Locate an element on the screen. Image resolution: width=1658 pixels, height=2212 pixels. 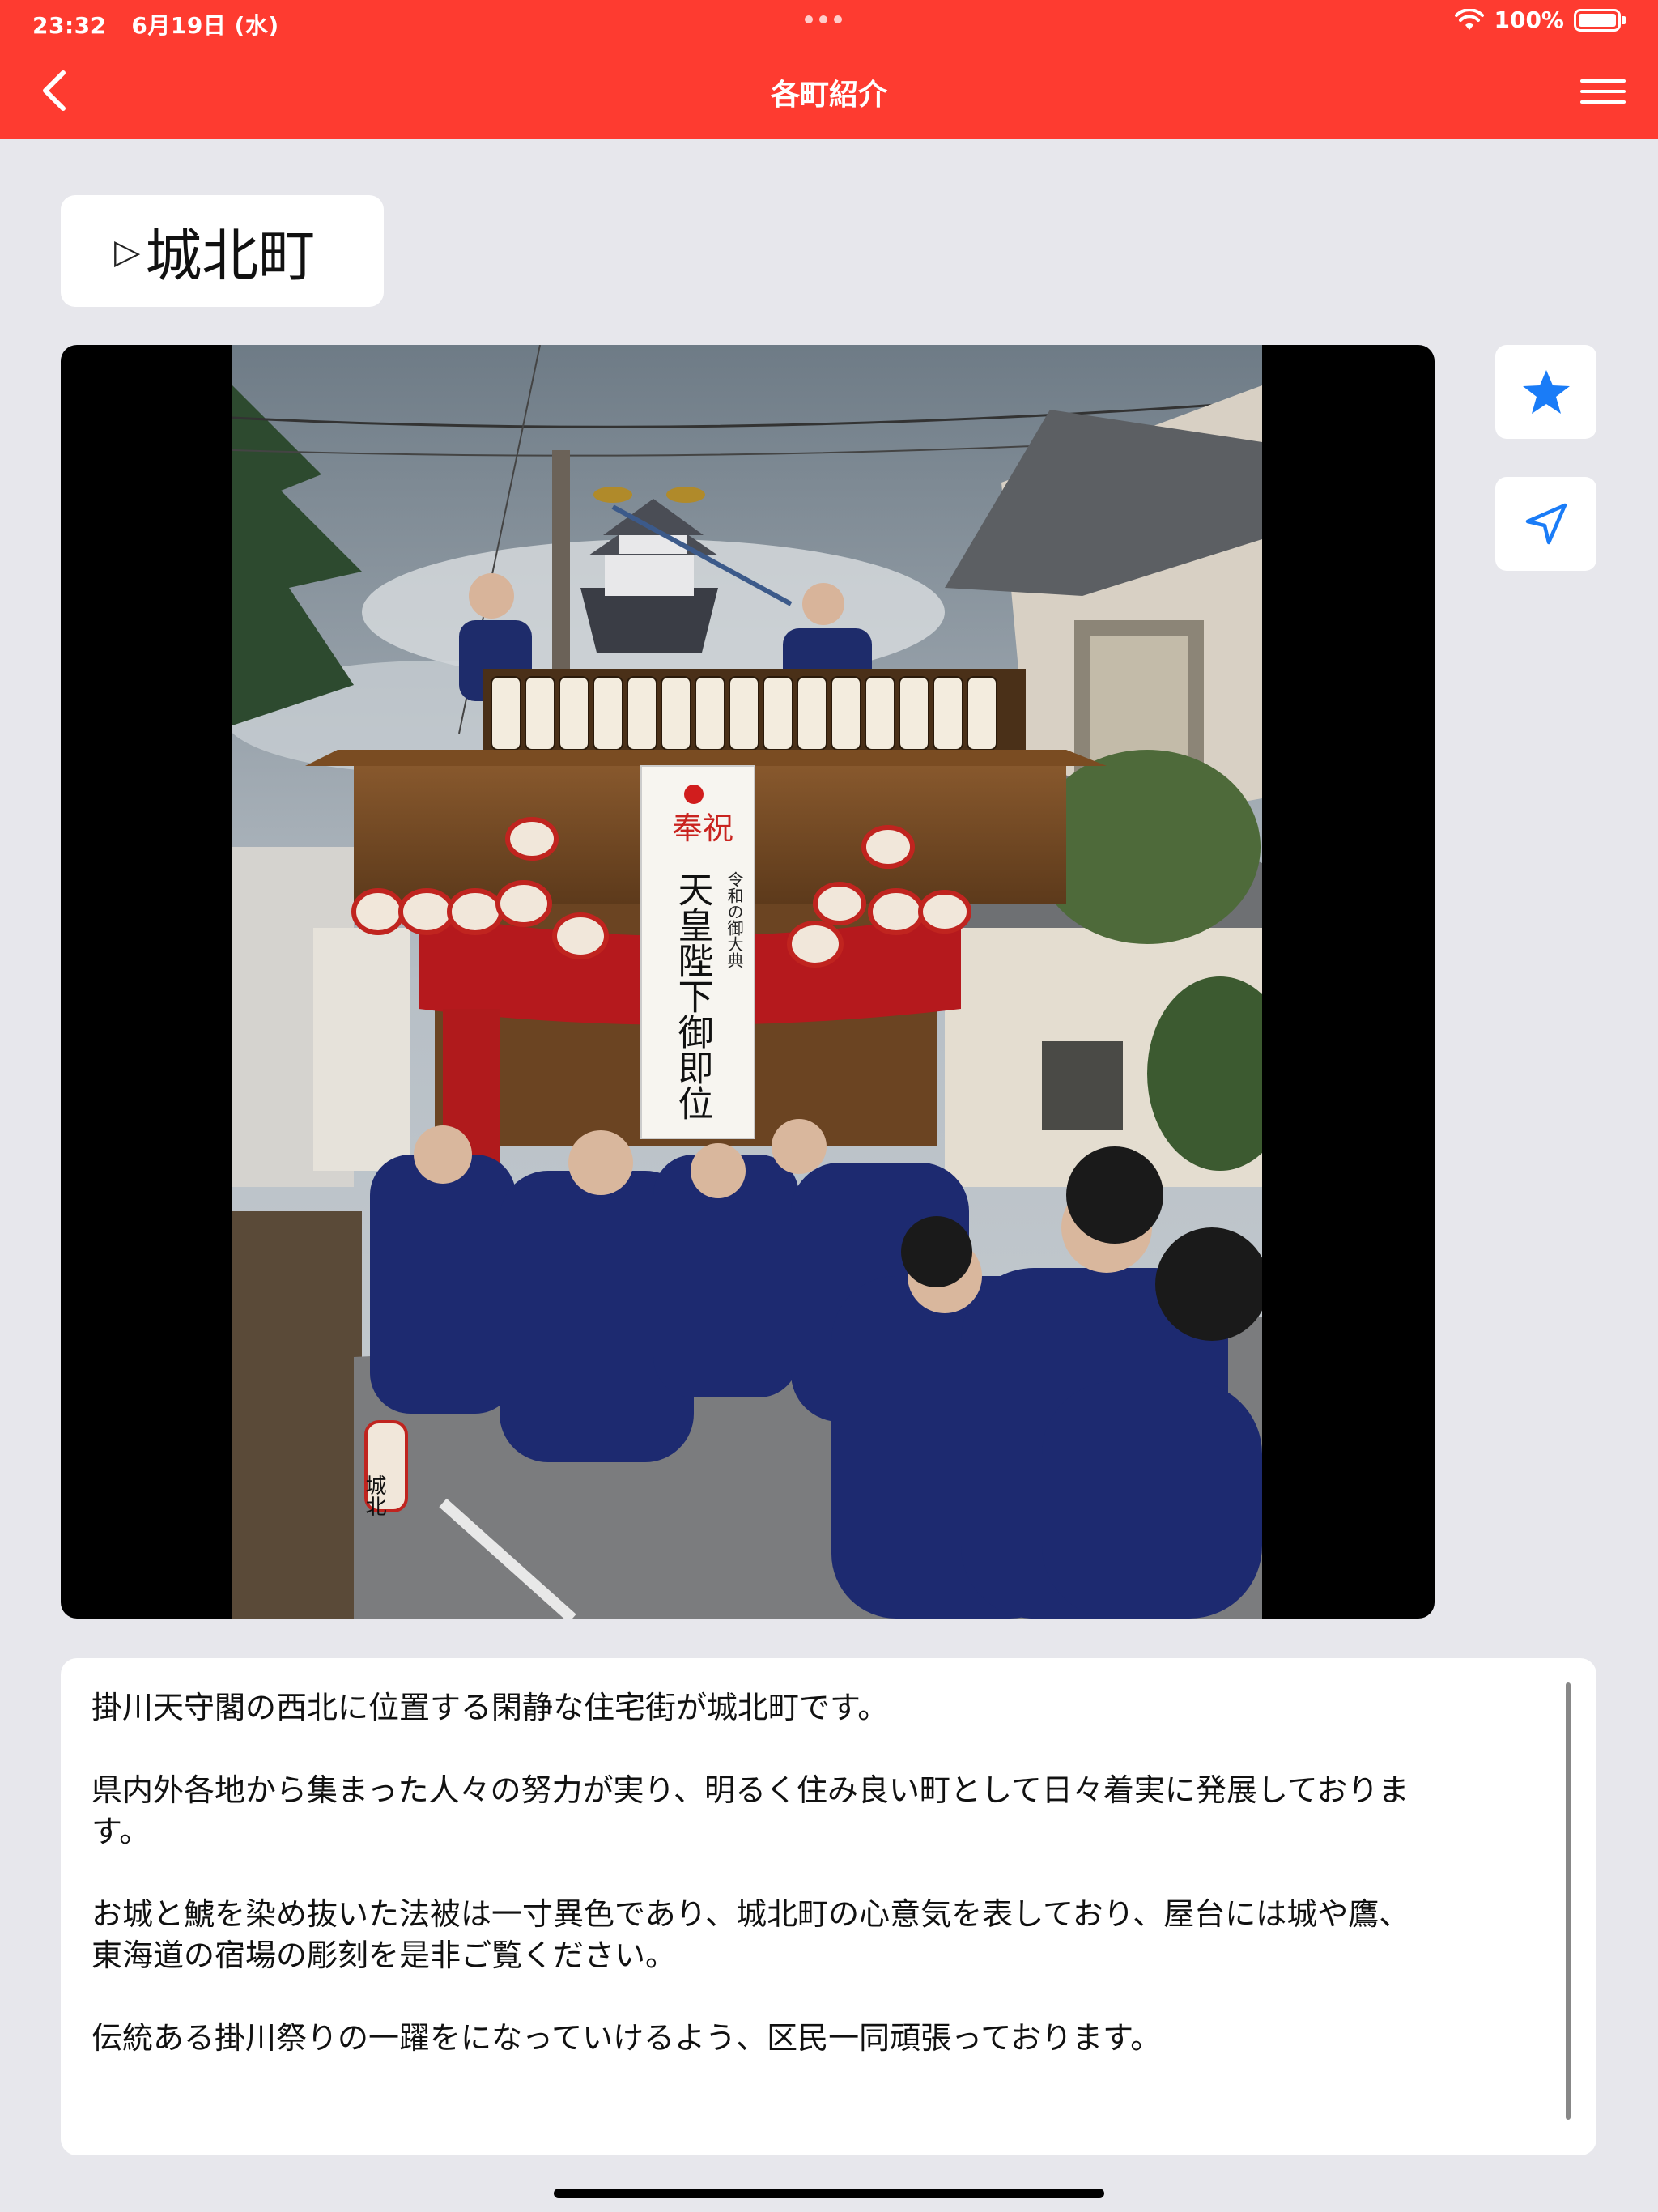
town-name: 城北町 is located at coordinates (230, 256).